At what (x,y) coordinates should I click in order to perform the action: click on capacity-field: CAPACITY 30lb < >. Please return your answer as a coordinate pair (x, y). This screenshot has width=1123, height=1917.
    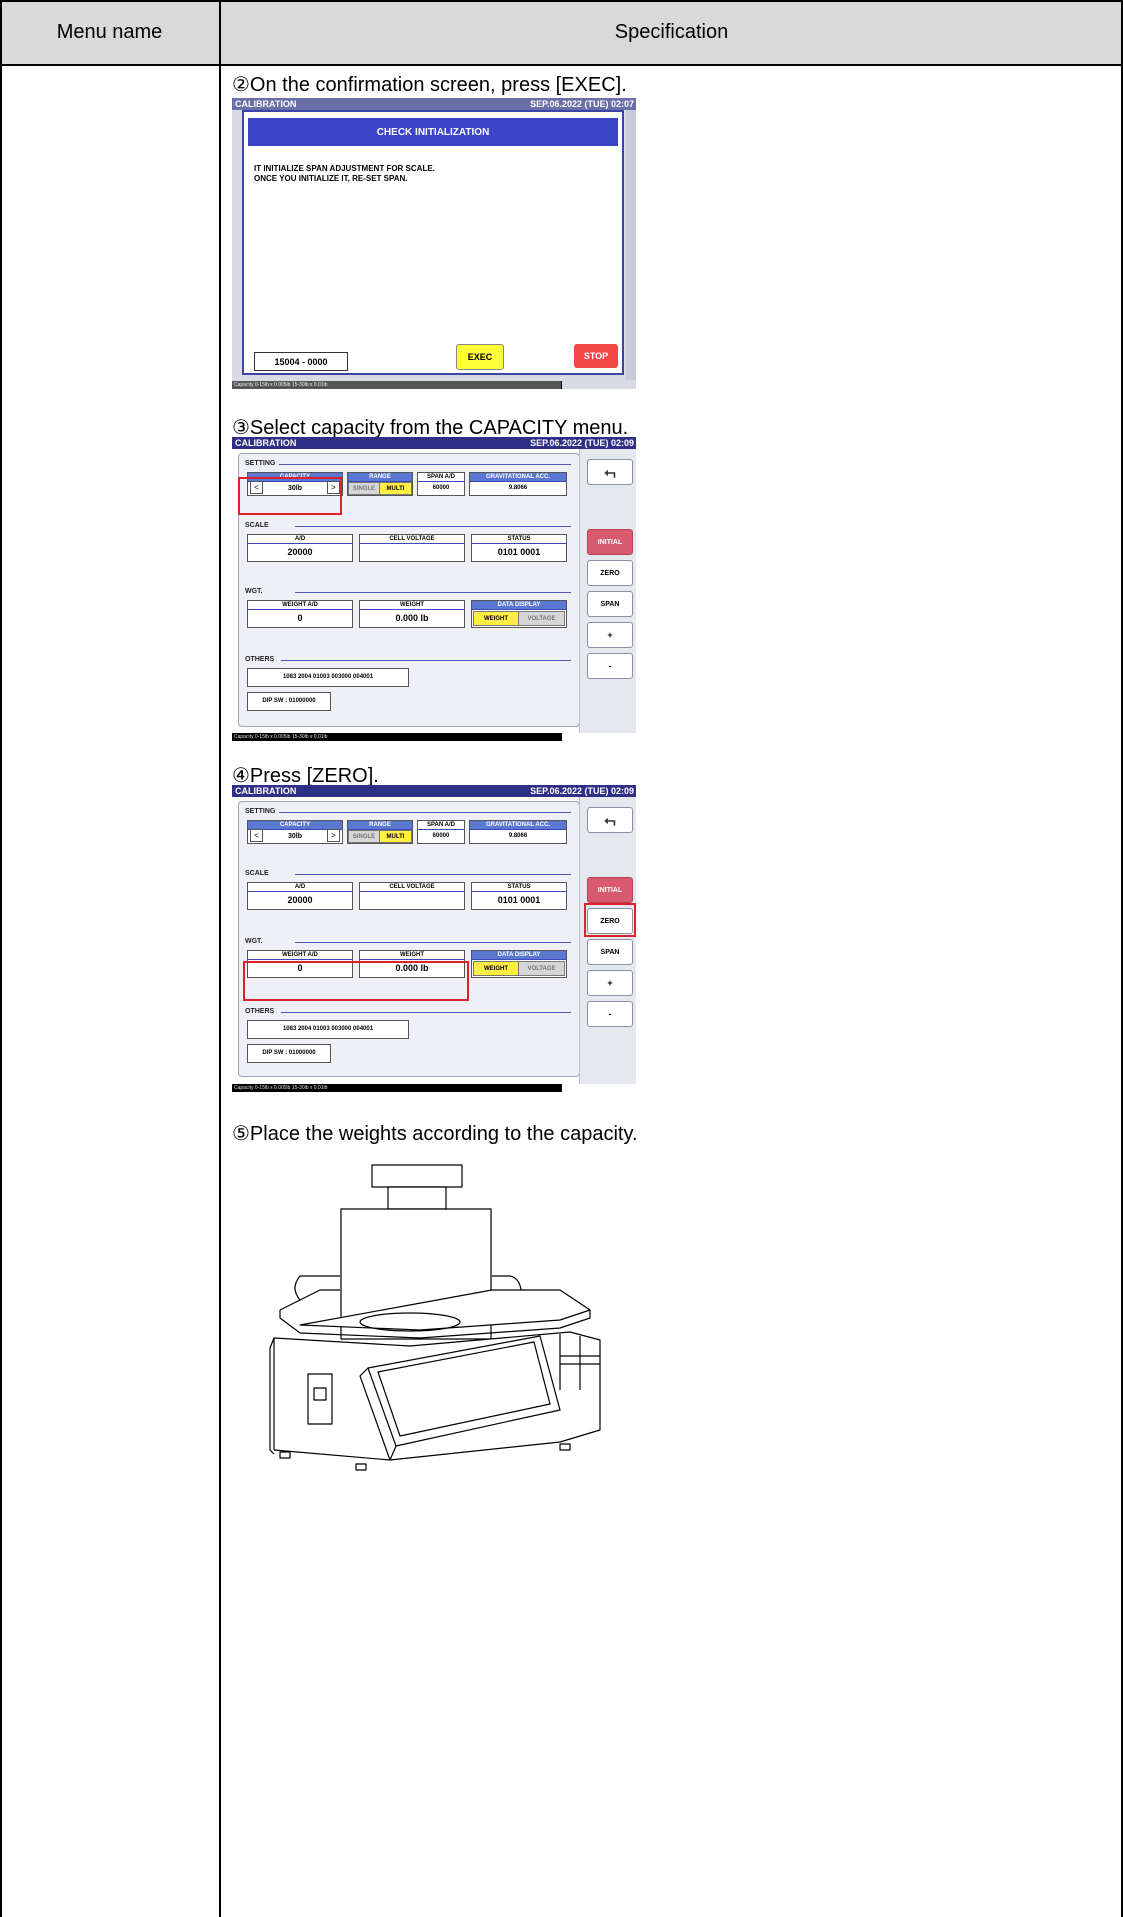
    Looking at the image, I should click on (295, 832).